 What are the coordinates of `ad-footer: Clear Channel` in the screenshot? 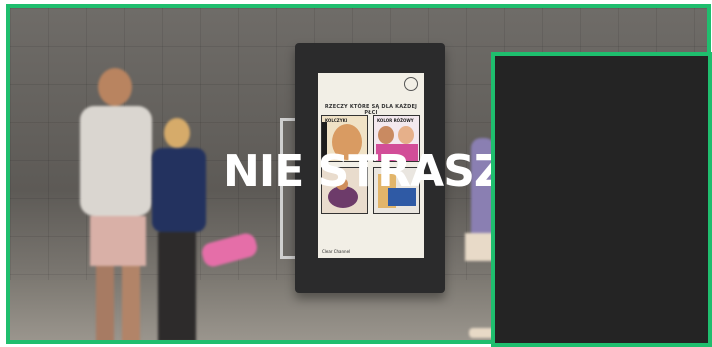 It's located at (336, 251).